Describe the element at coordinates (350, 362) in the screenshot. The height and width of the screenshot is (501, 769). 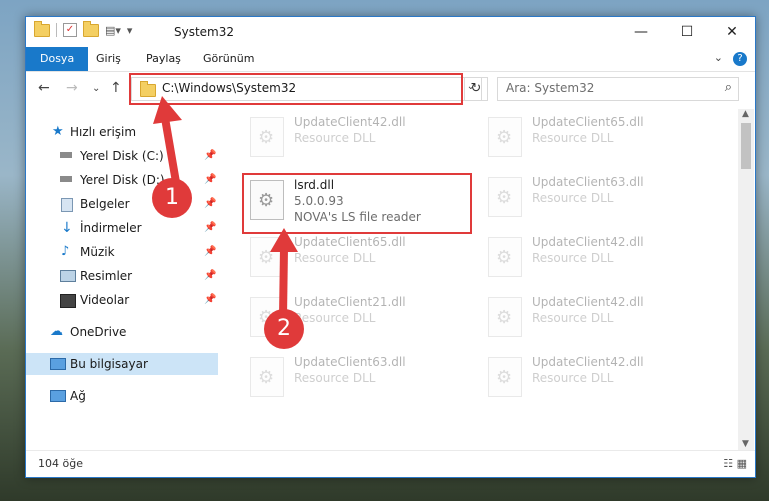
I see `file-name: UpdateClient63.dll` at that location.